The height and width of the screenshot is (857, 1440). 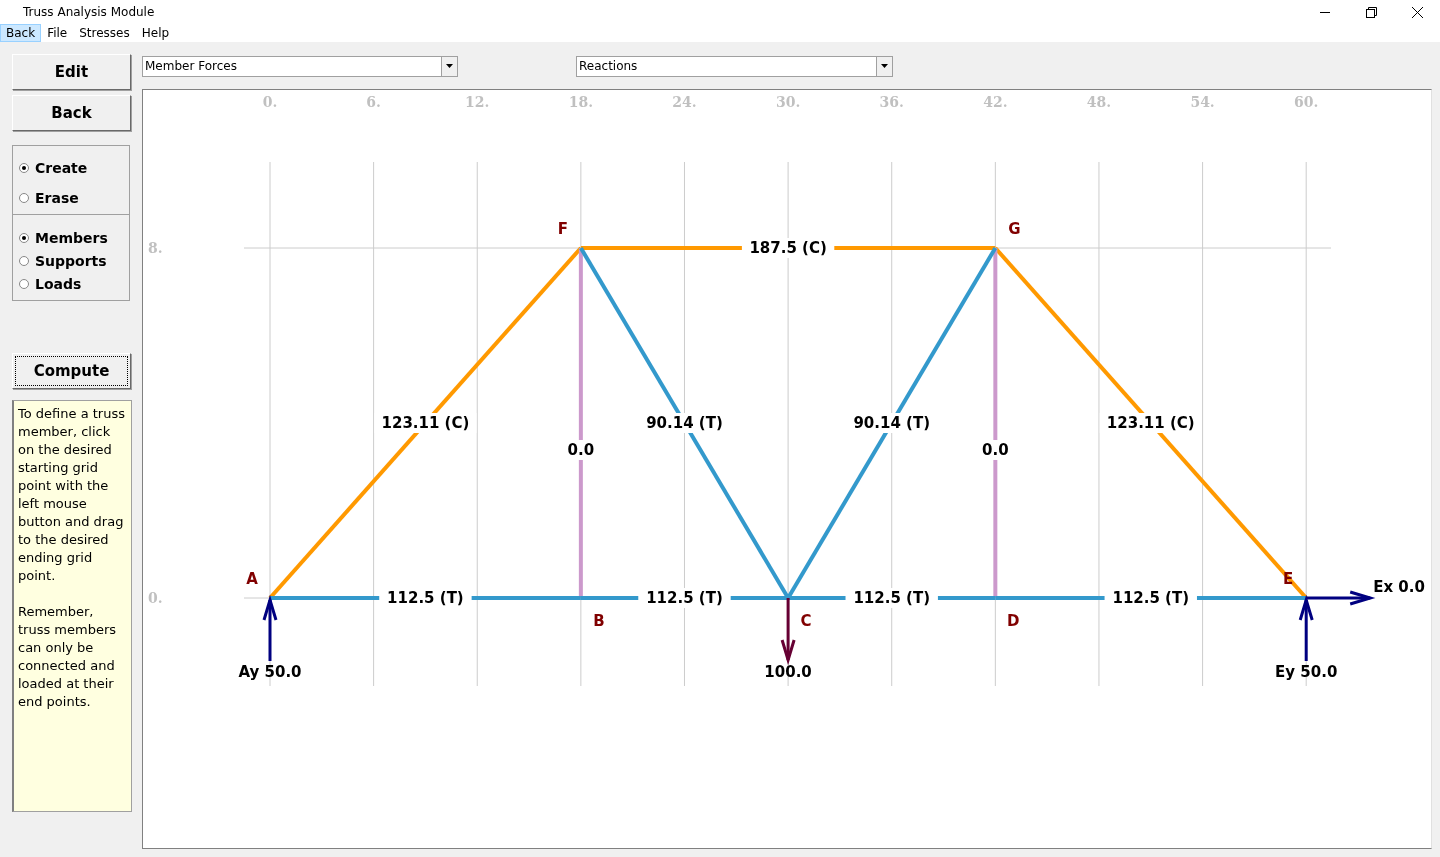 What do you see at coordinates (252, 579) in the screenshot?
I see `node-label: A` at bounding box center [252, 579].